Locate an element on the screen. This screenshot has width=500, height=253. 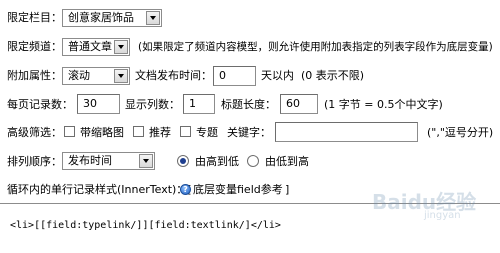
channel-note: (如果限定了频道内容模型，则允许使用附加表指定的列表字段作为底层变量) is located at coordinates (315, 47).